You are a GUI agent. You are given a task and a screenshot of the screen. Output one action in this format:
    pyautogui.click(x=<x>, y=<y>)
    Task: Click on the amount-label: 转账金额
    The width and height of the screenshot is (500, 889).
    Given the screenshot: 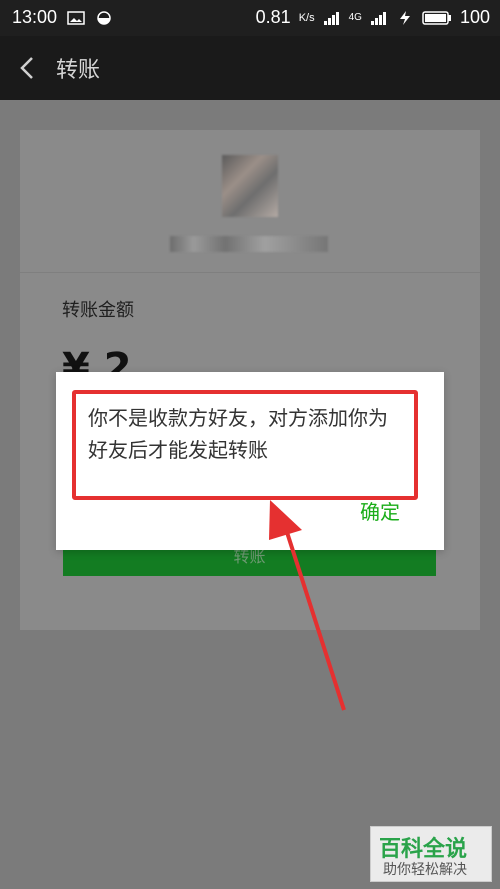 What is the action you would take?
    pyautogui.click(x=98, y=310)
    